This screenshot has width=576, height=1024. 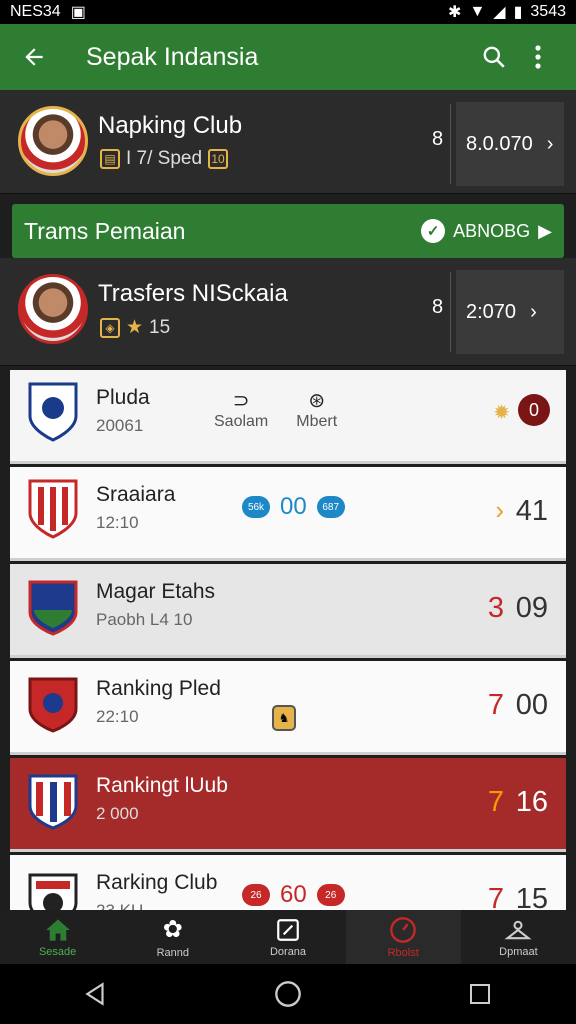 What do you see at coordinates (288, 312) in the screenshot?
I see `player-card: Trasfers NISckaia ◈ ★ 15 8 2:070 ›` at bounding box center [288, 312].